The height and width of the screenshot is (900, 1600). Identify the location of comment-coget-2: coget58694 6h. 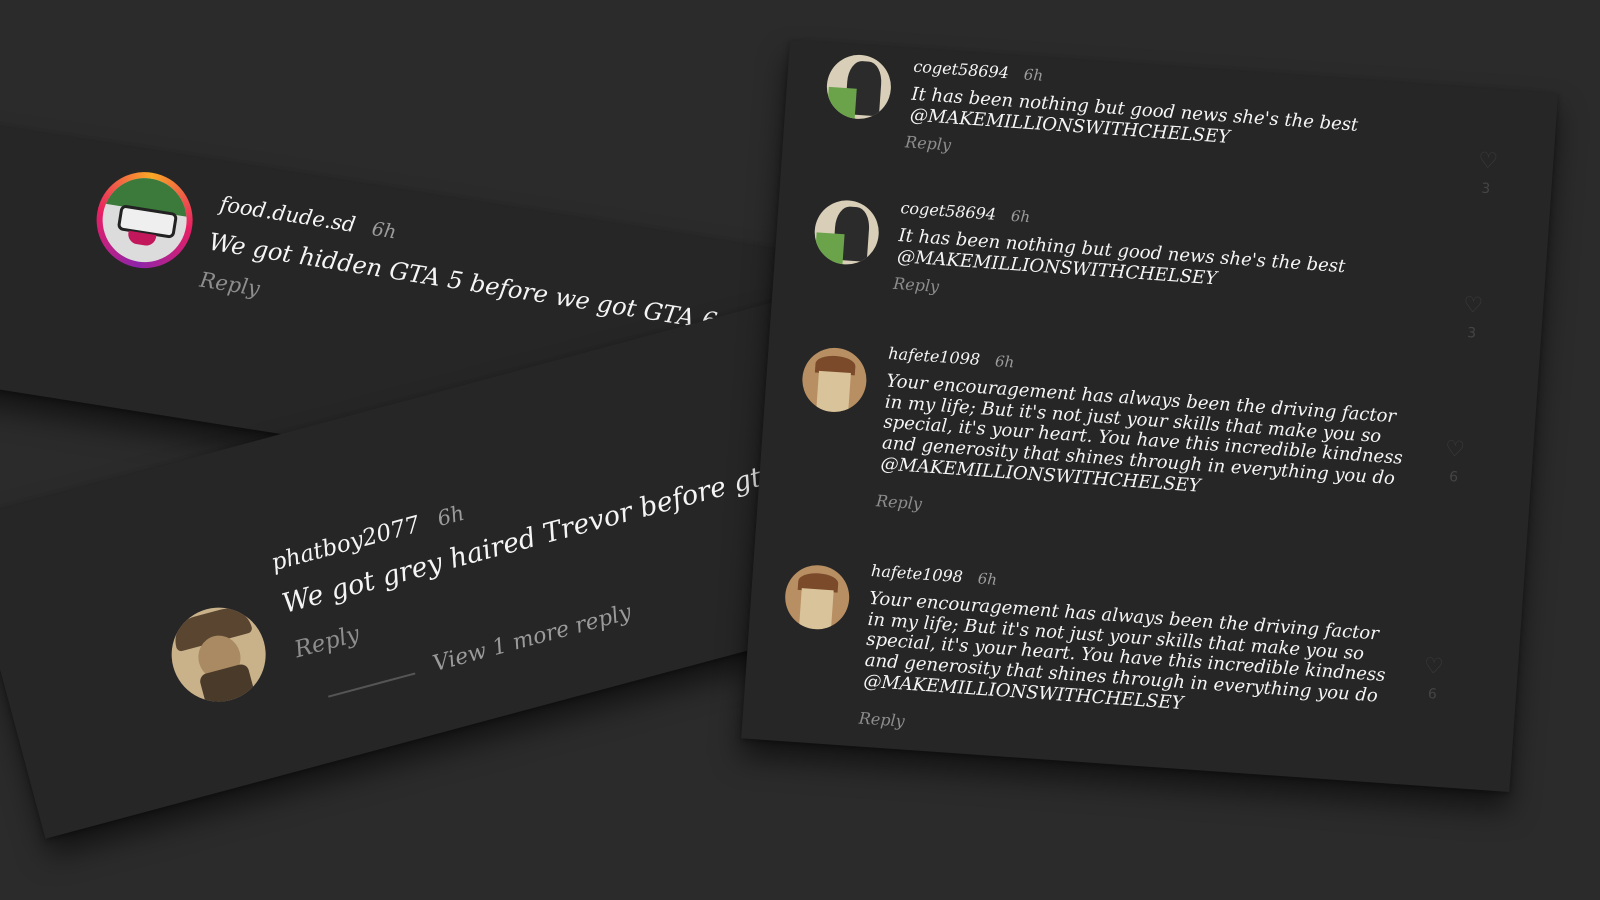
(965, 212).